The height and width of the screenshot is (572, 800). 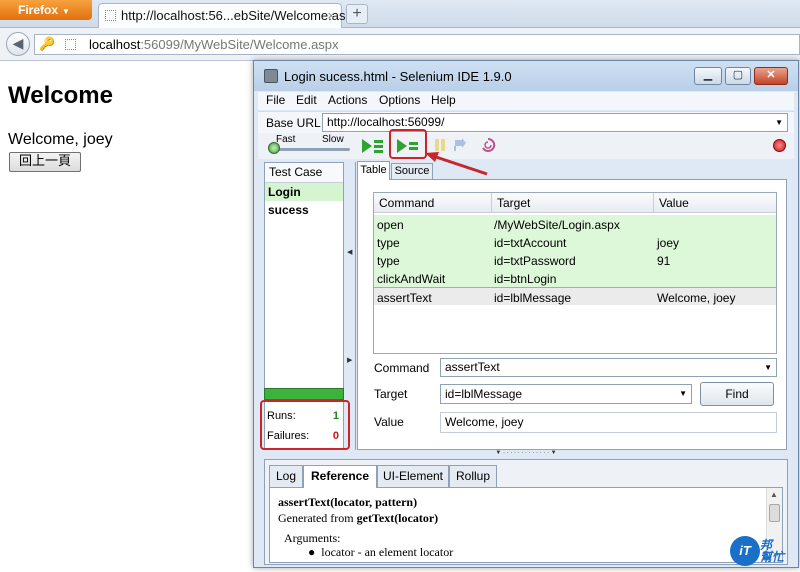 I want to click on base-url-label: Base URL, so click(x=293, y=123).